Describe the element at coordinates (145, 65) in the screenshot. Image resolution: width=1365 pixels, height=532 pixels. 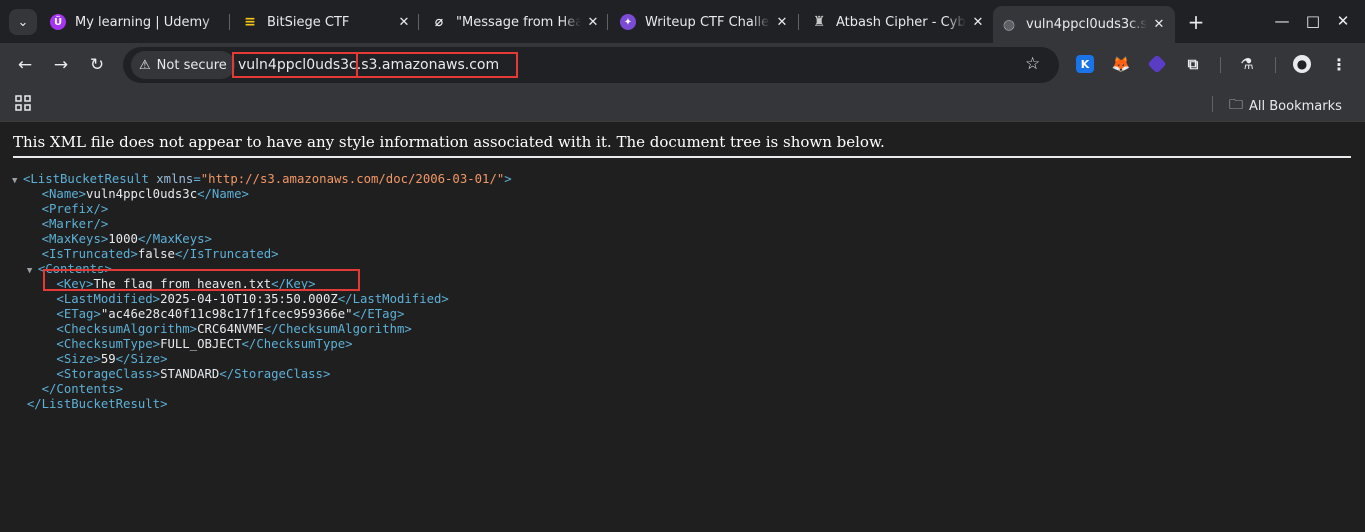
I see `warning-icon: ⚠` at that location.